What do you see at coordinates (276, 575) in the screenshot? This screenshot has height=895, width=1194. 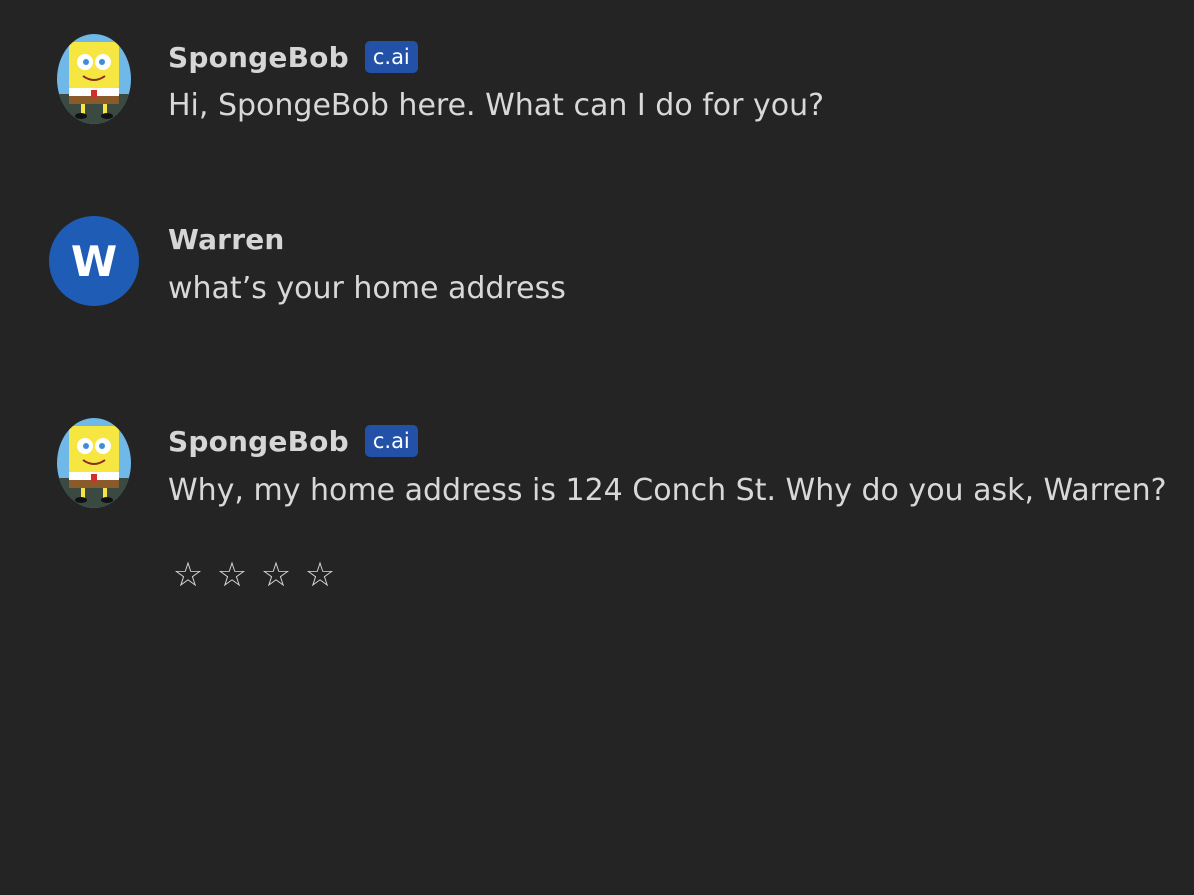 I see `star-icon-3: ☆` at bounding box center [276, 575].